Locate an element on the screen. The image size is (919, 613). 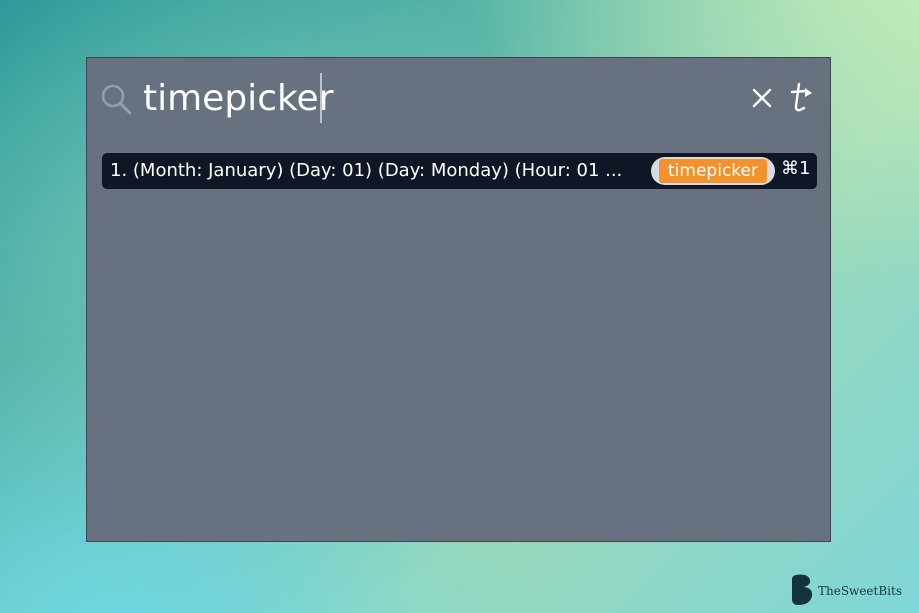
close-icon is located at coordinates (762, 98).